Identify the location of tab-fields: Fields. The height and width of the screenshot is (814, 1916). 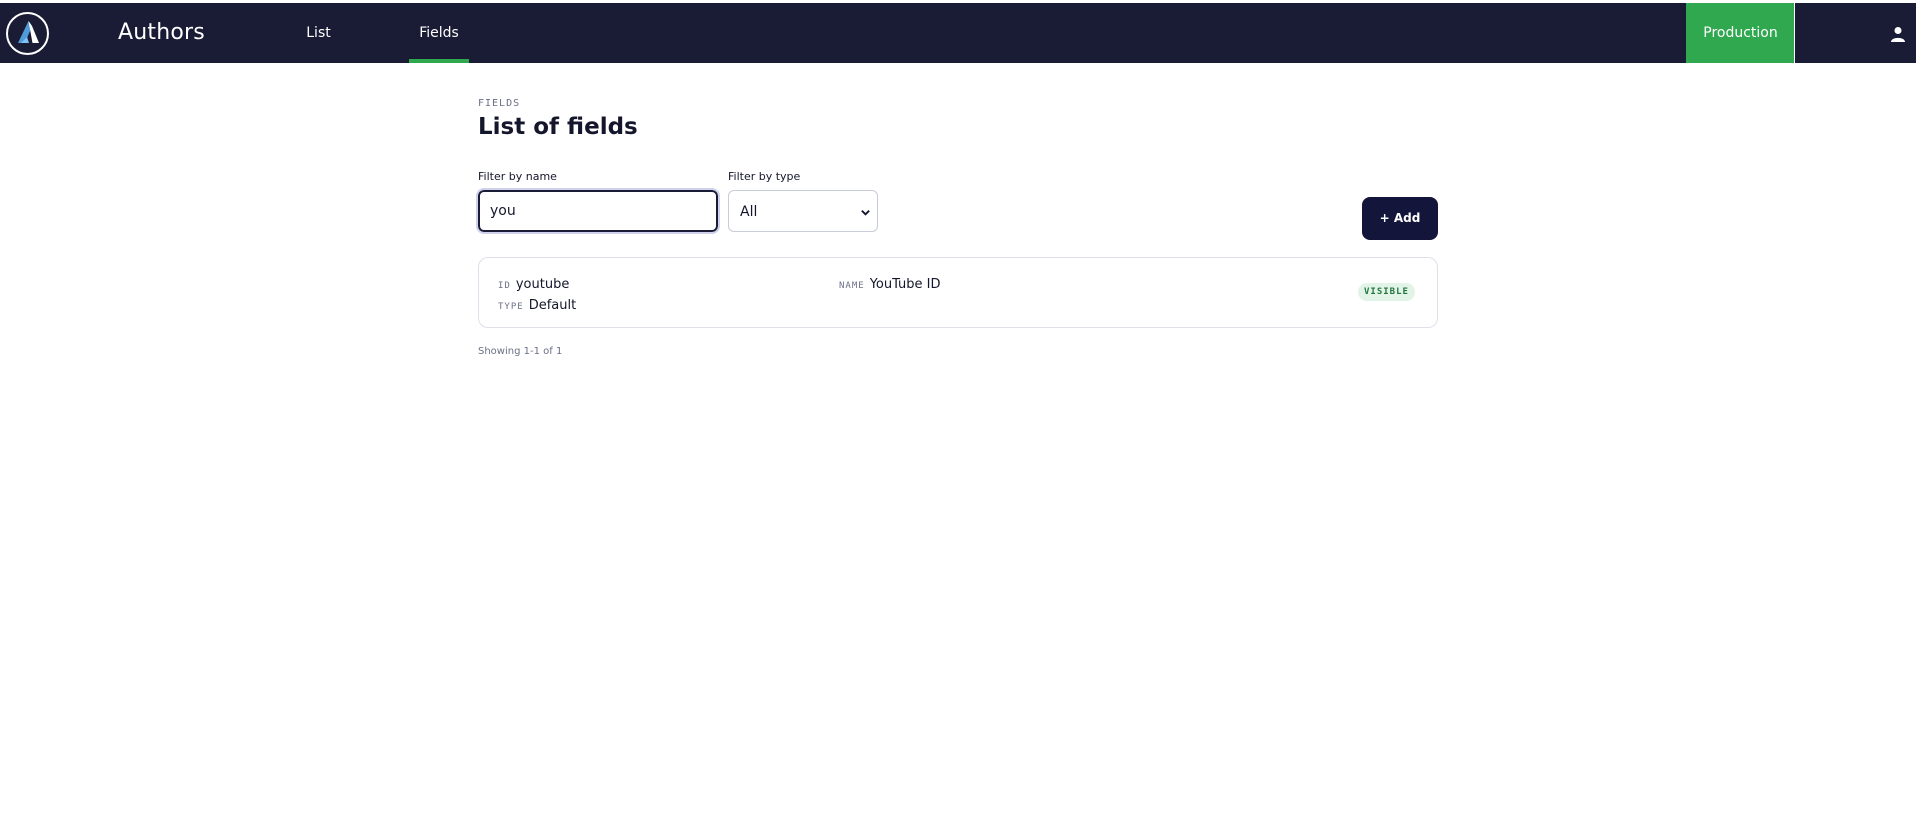
(439, 33).